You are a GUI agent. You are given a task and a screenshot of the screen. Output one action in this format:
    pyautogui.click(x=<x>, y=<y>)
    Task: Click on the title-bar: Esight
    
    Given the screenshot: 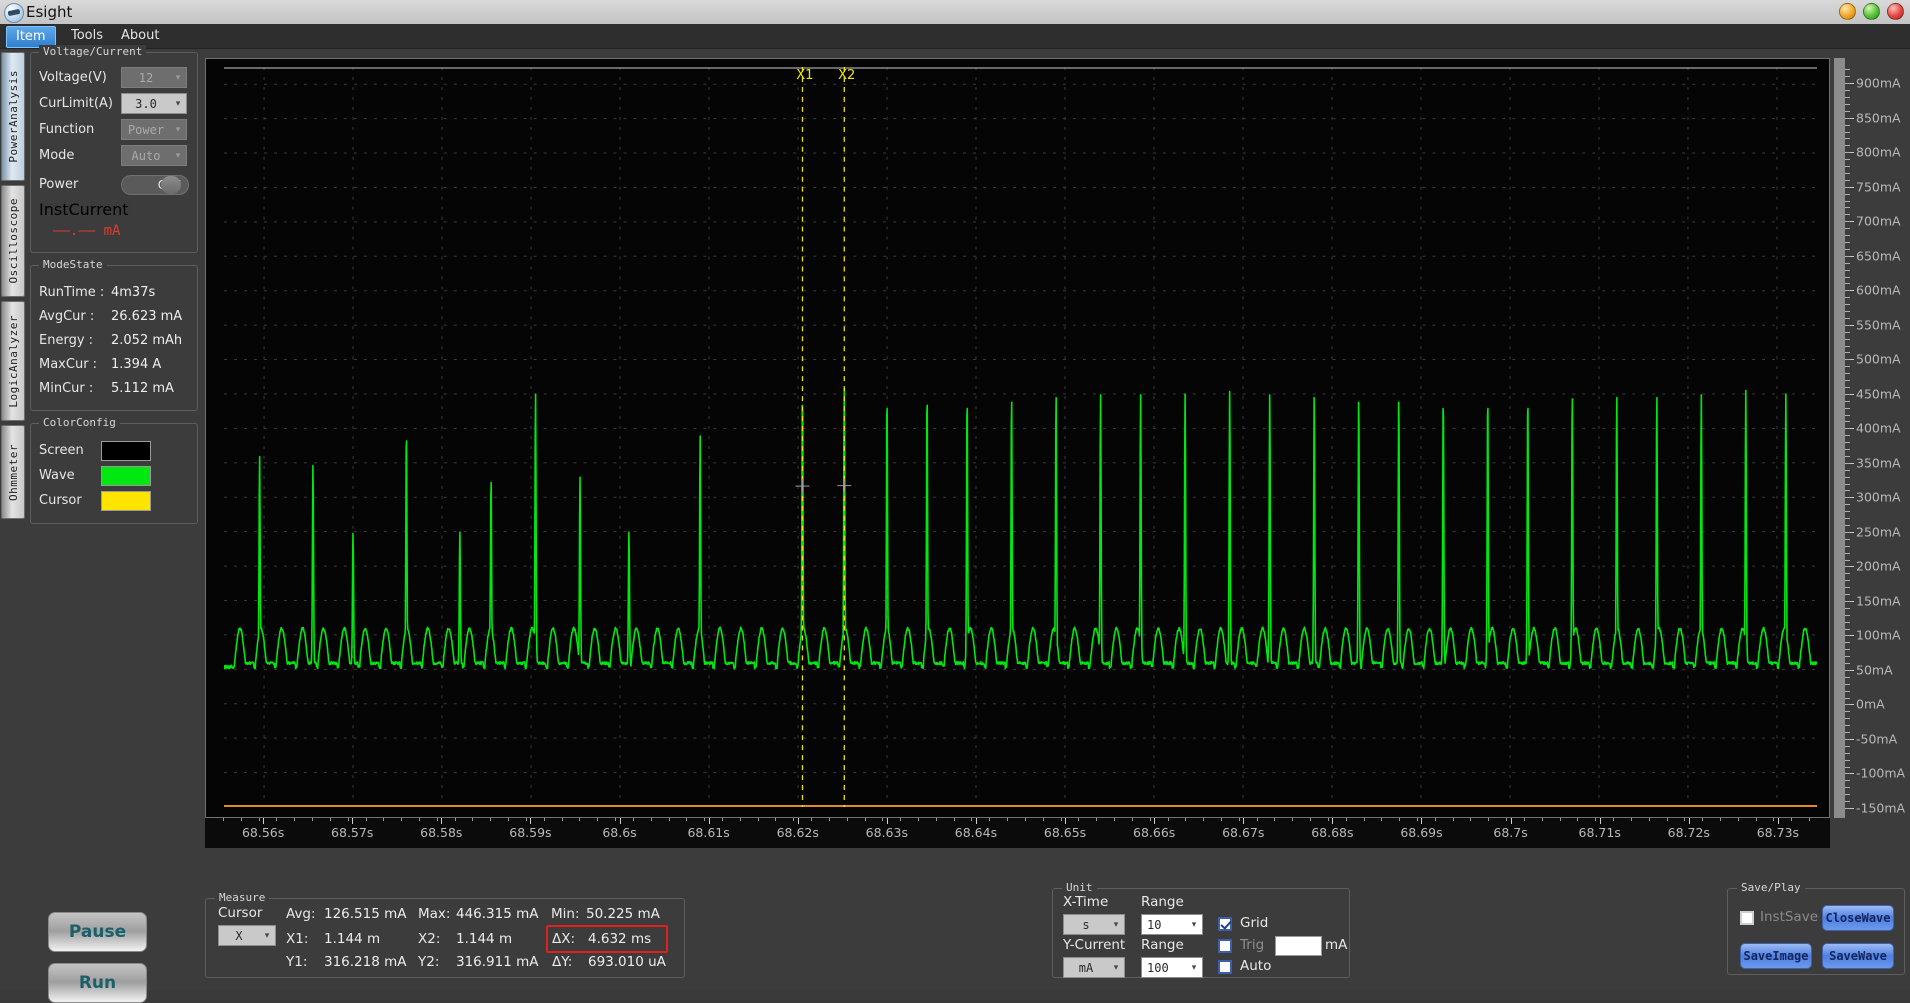 What is the action you would take?
    pyautogui.click(x=955, y=12)
    